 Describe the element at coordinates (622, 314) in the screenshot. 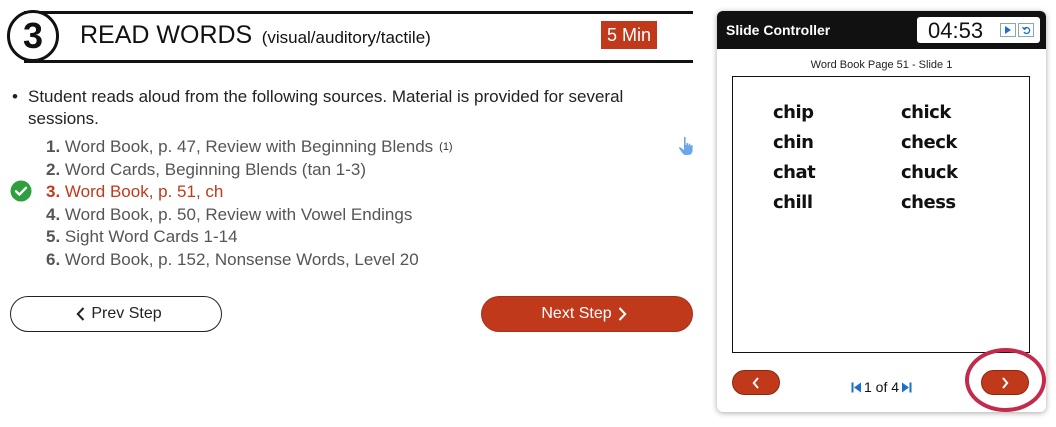

I see `chevron-right-icon` at that location.